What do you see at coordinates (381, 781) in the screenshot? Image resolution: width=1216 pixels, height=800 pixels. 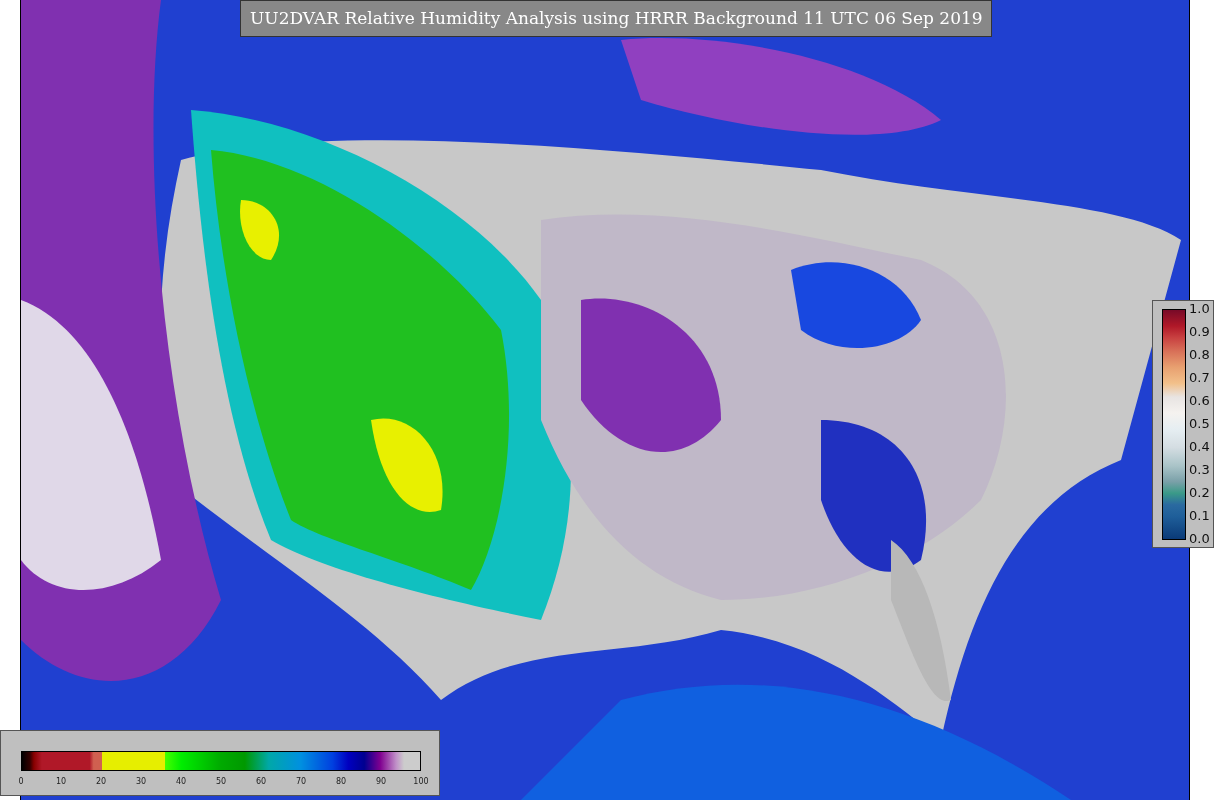 I see `tick-label: 90` at bounding box center [381, 781].